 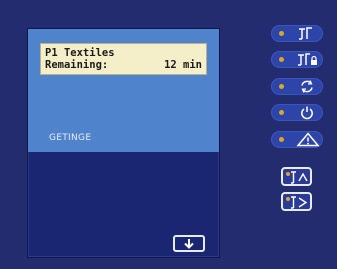 What do you see at coordinates (297, 86) in the screenshot?
I see `cycle-button` at bounding box center [297, 86].